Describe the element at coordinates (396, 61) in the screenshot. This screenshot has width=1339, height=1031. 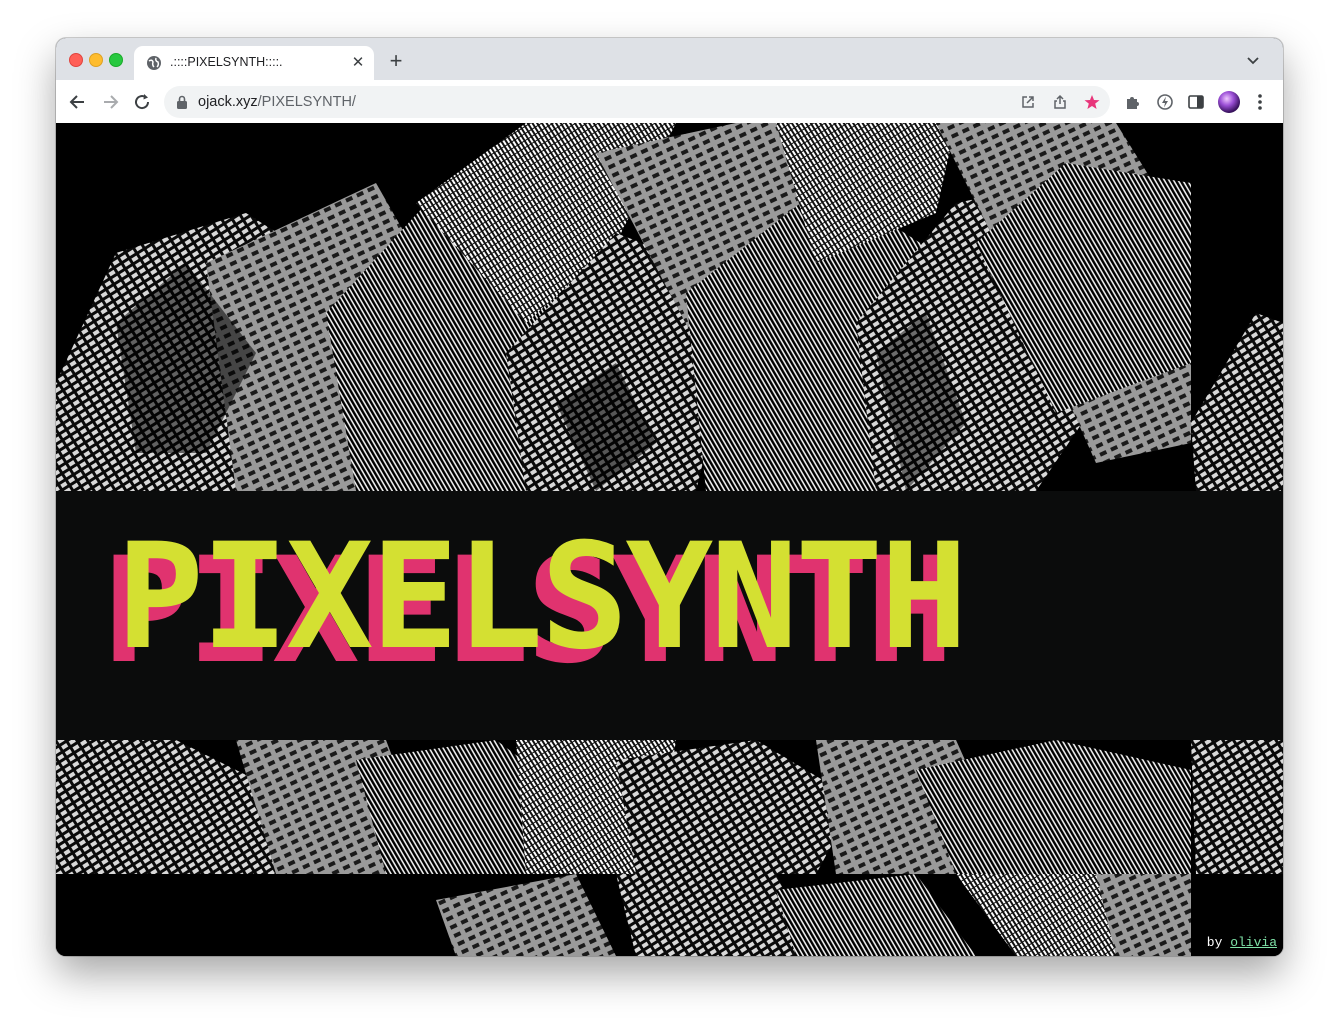
I see `new-tab-button: +` at that location.